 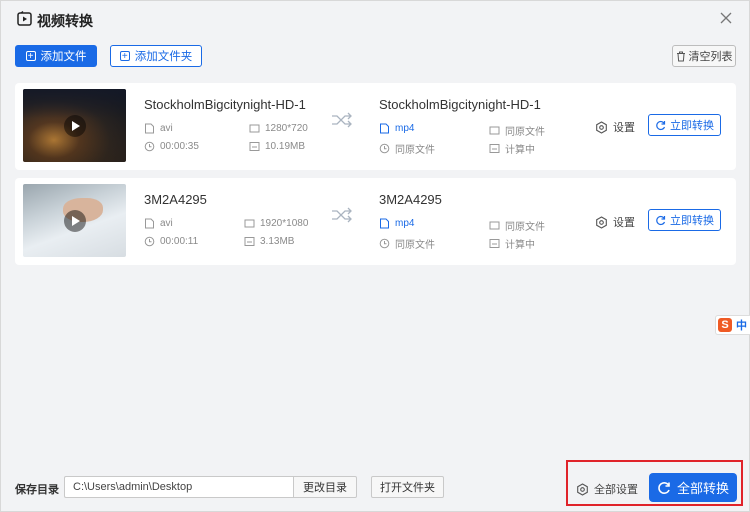 I want to click on title-bar: 视频转换, so click(x=375, y=19).